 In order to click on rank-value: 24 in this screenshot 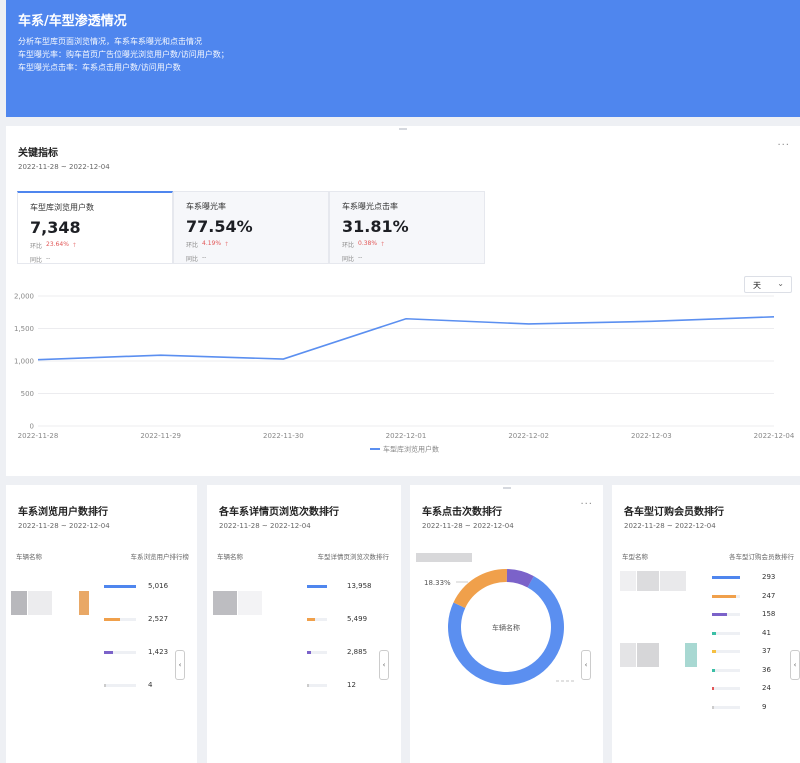, I will do `click(766, 688)`.